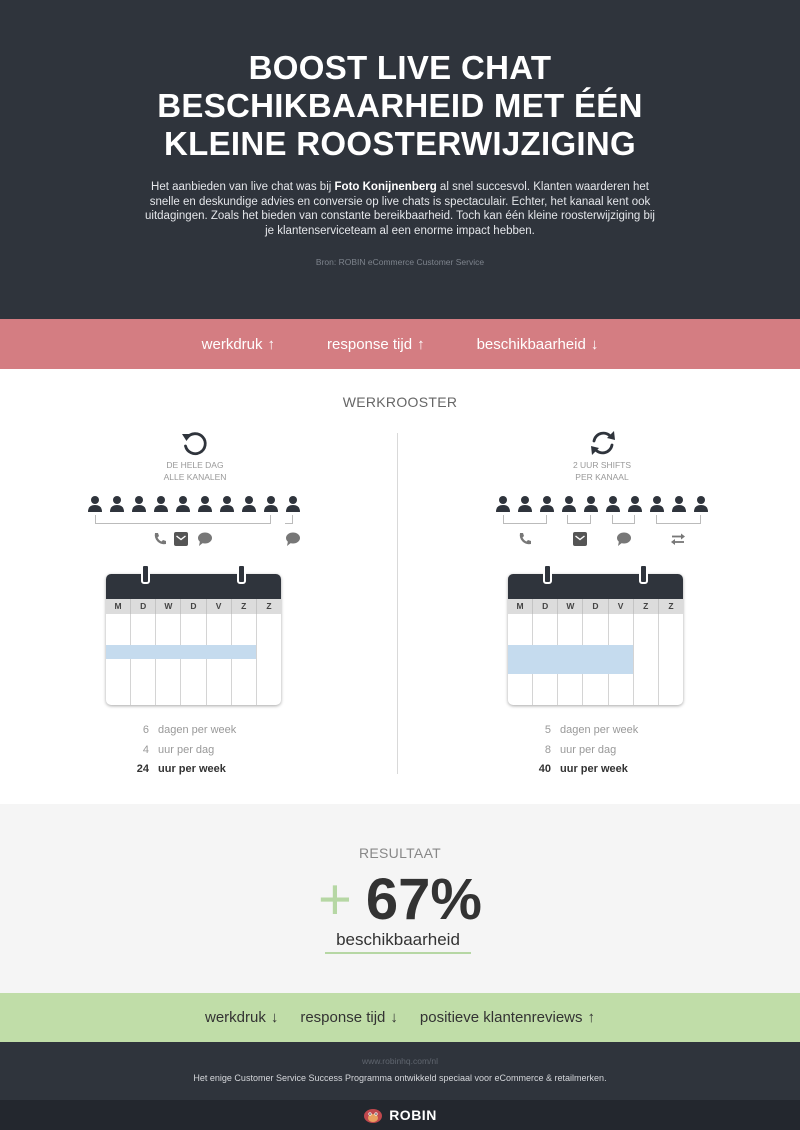 This screenshot has height=1130, width=800. Describe the element at coordinates (194, 444) in the screenshot. I see `refresh-icon` at that location.